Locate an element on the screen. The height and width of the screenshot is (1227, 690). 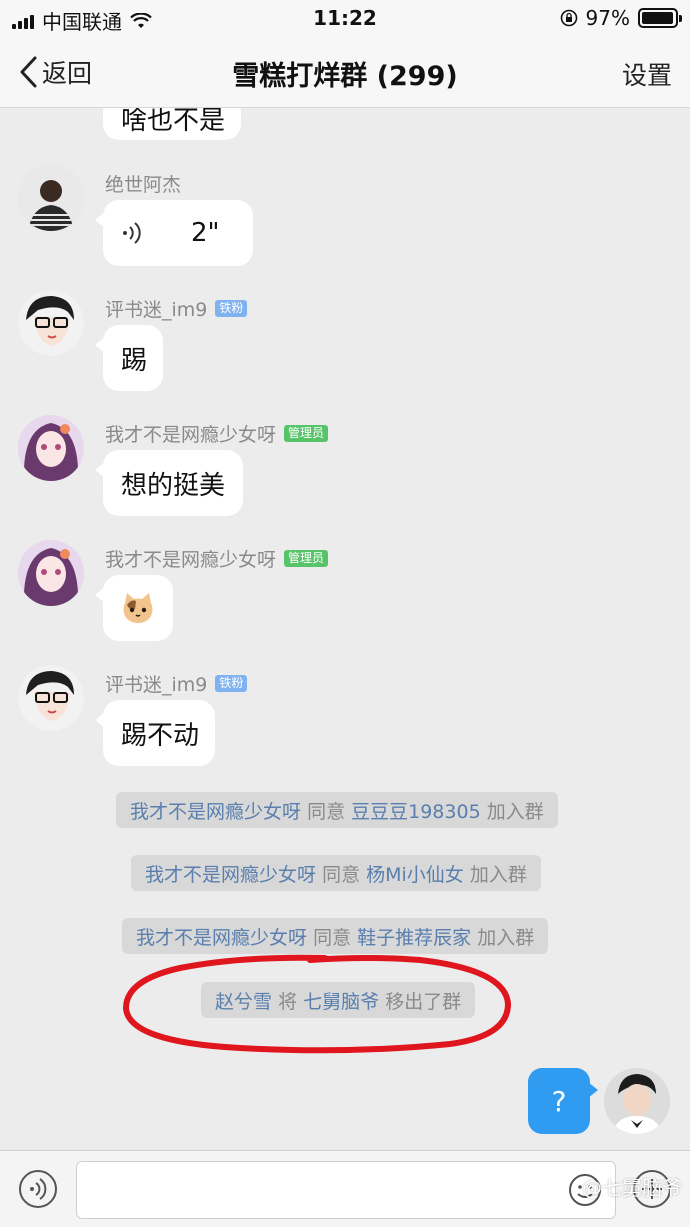
battery-percent: 97% is located at coordinates (607, 18).